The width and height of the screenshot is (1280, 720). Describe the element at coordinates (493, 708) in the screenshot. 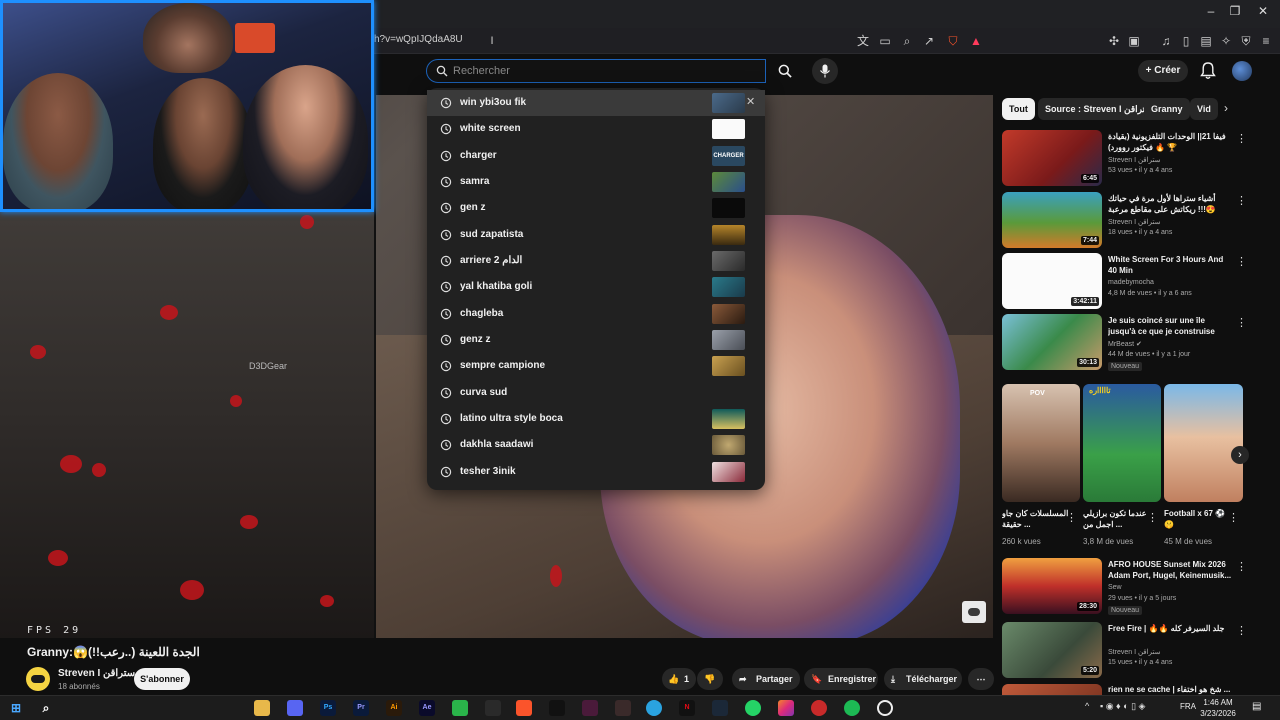

I see `capcut-icon` at that location.